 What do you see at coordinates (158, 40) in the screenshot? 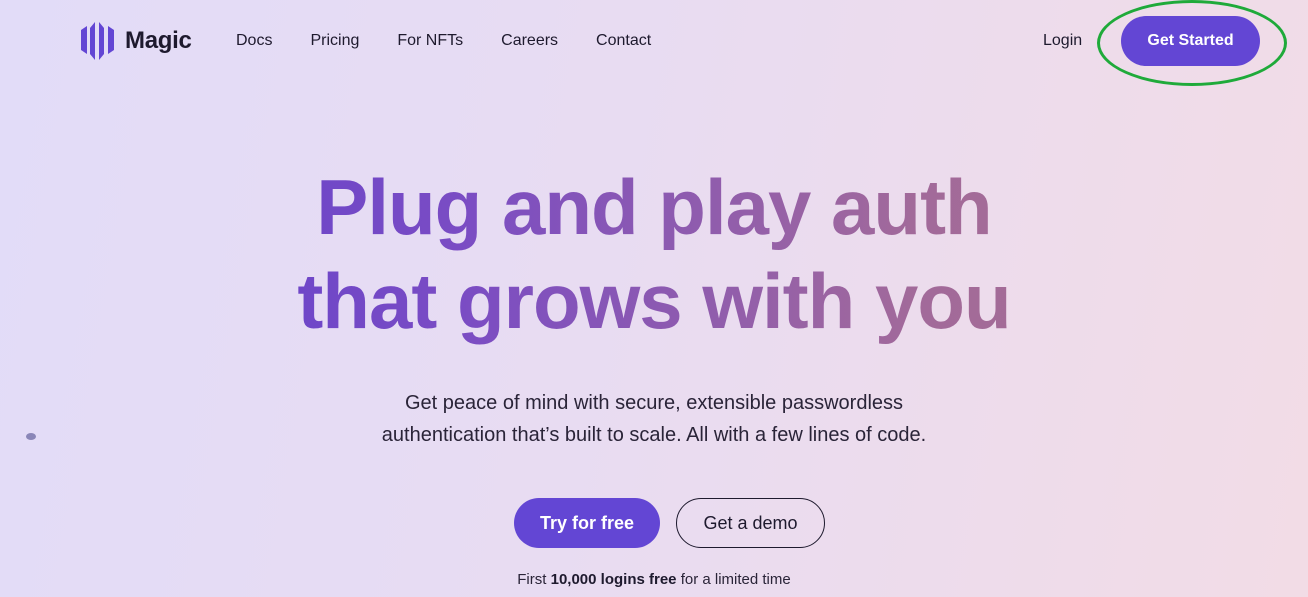
I see `brand-name: Magic` at bounding box center [158, 40].